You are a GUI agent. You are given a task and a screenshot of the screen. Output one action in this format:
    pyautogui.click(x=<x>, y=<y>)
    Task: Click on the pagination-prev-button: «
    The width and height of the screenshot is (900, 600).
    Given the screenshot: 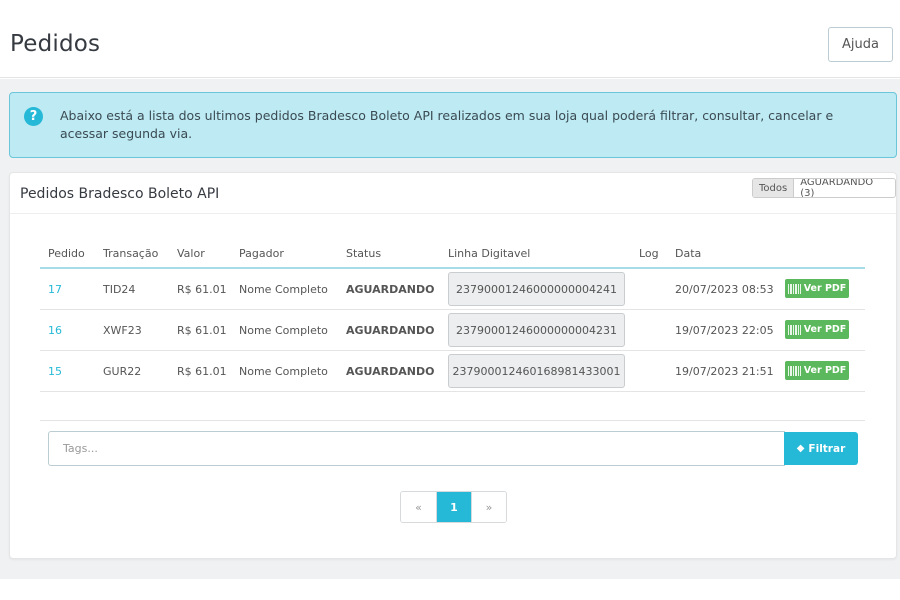 What is the action you would take?
    pyautogui.click(x=418, y=507)
    